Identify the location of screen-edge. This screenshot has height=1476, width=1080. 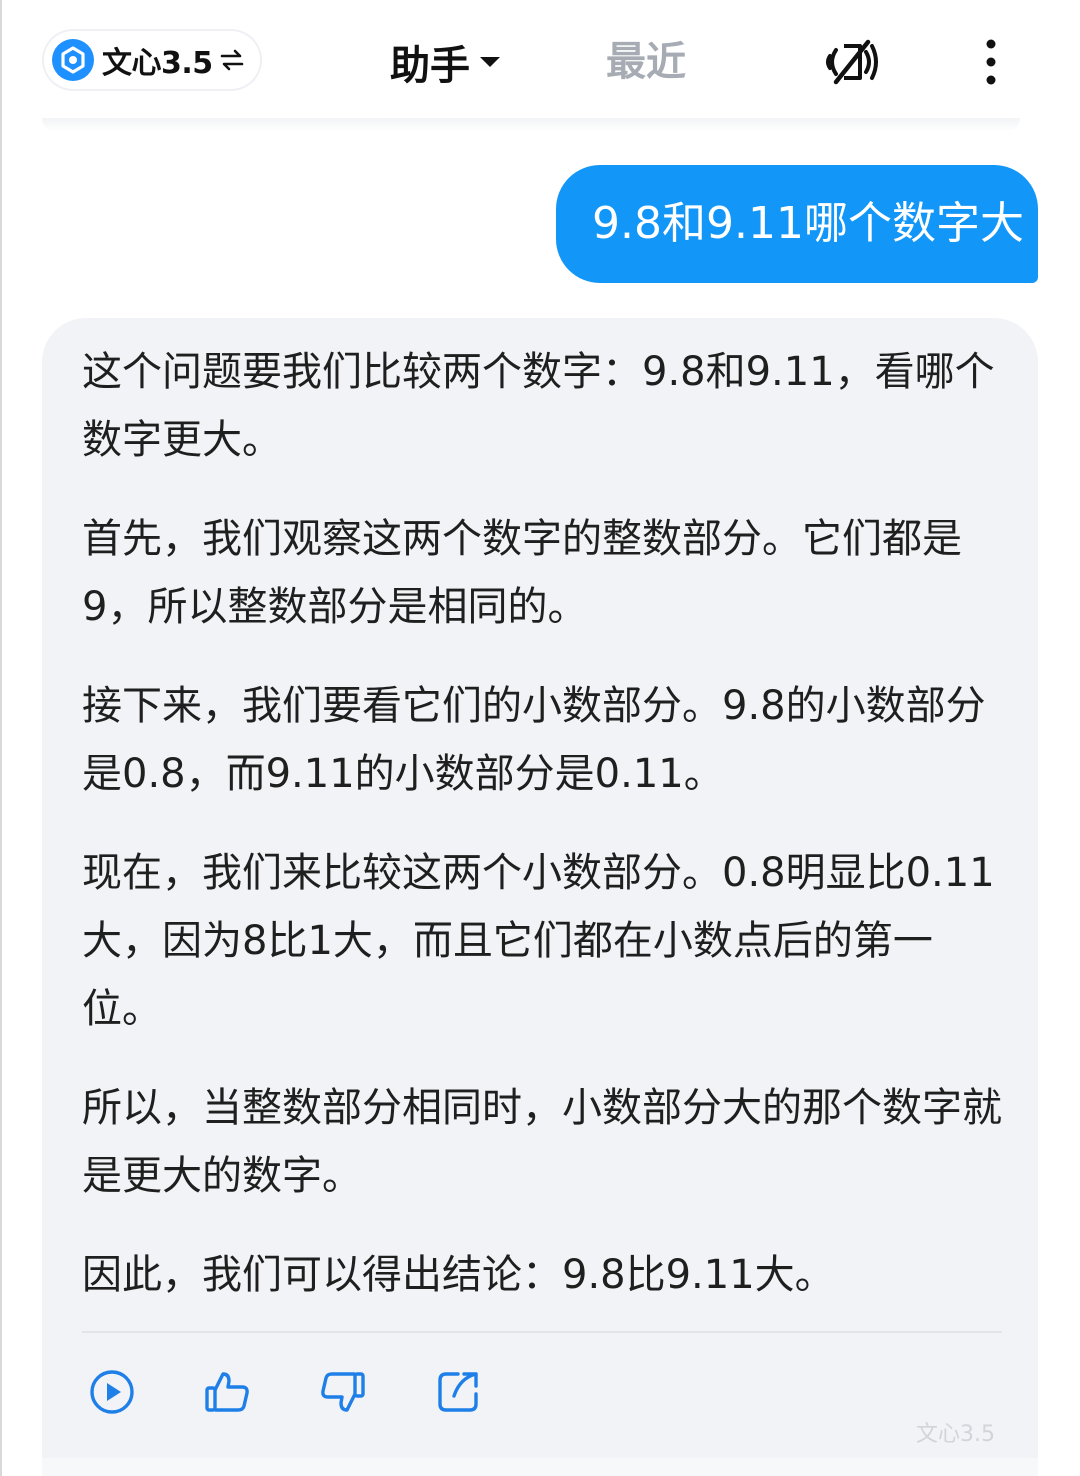
(1, 738).